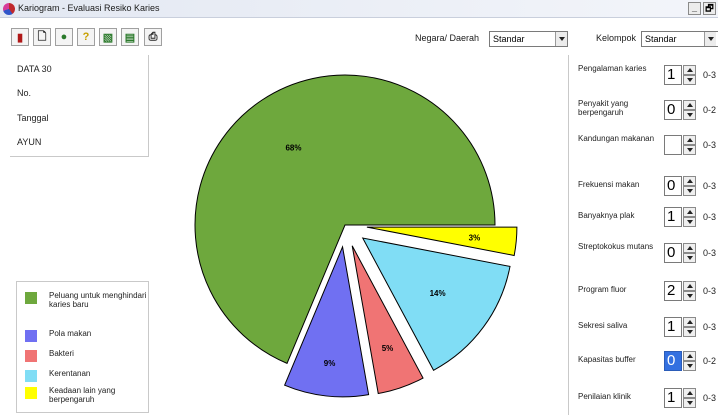 This screenshot has width=718, height=415. What do you see at coordinates (29, 142) in the screenshot?
I see `patient-name: AYUN` at bounding box center [29, 142].